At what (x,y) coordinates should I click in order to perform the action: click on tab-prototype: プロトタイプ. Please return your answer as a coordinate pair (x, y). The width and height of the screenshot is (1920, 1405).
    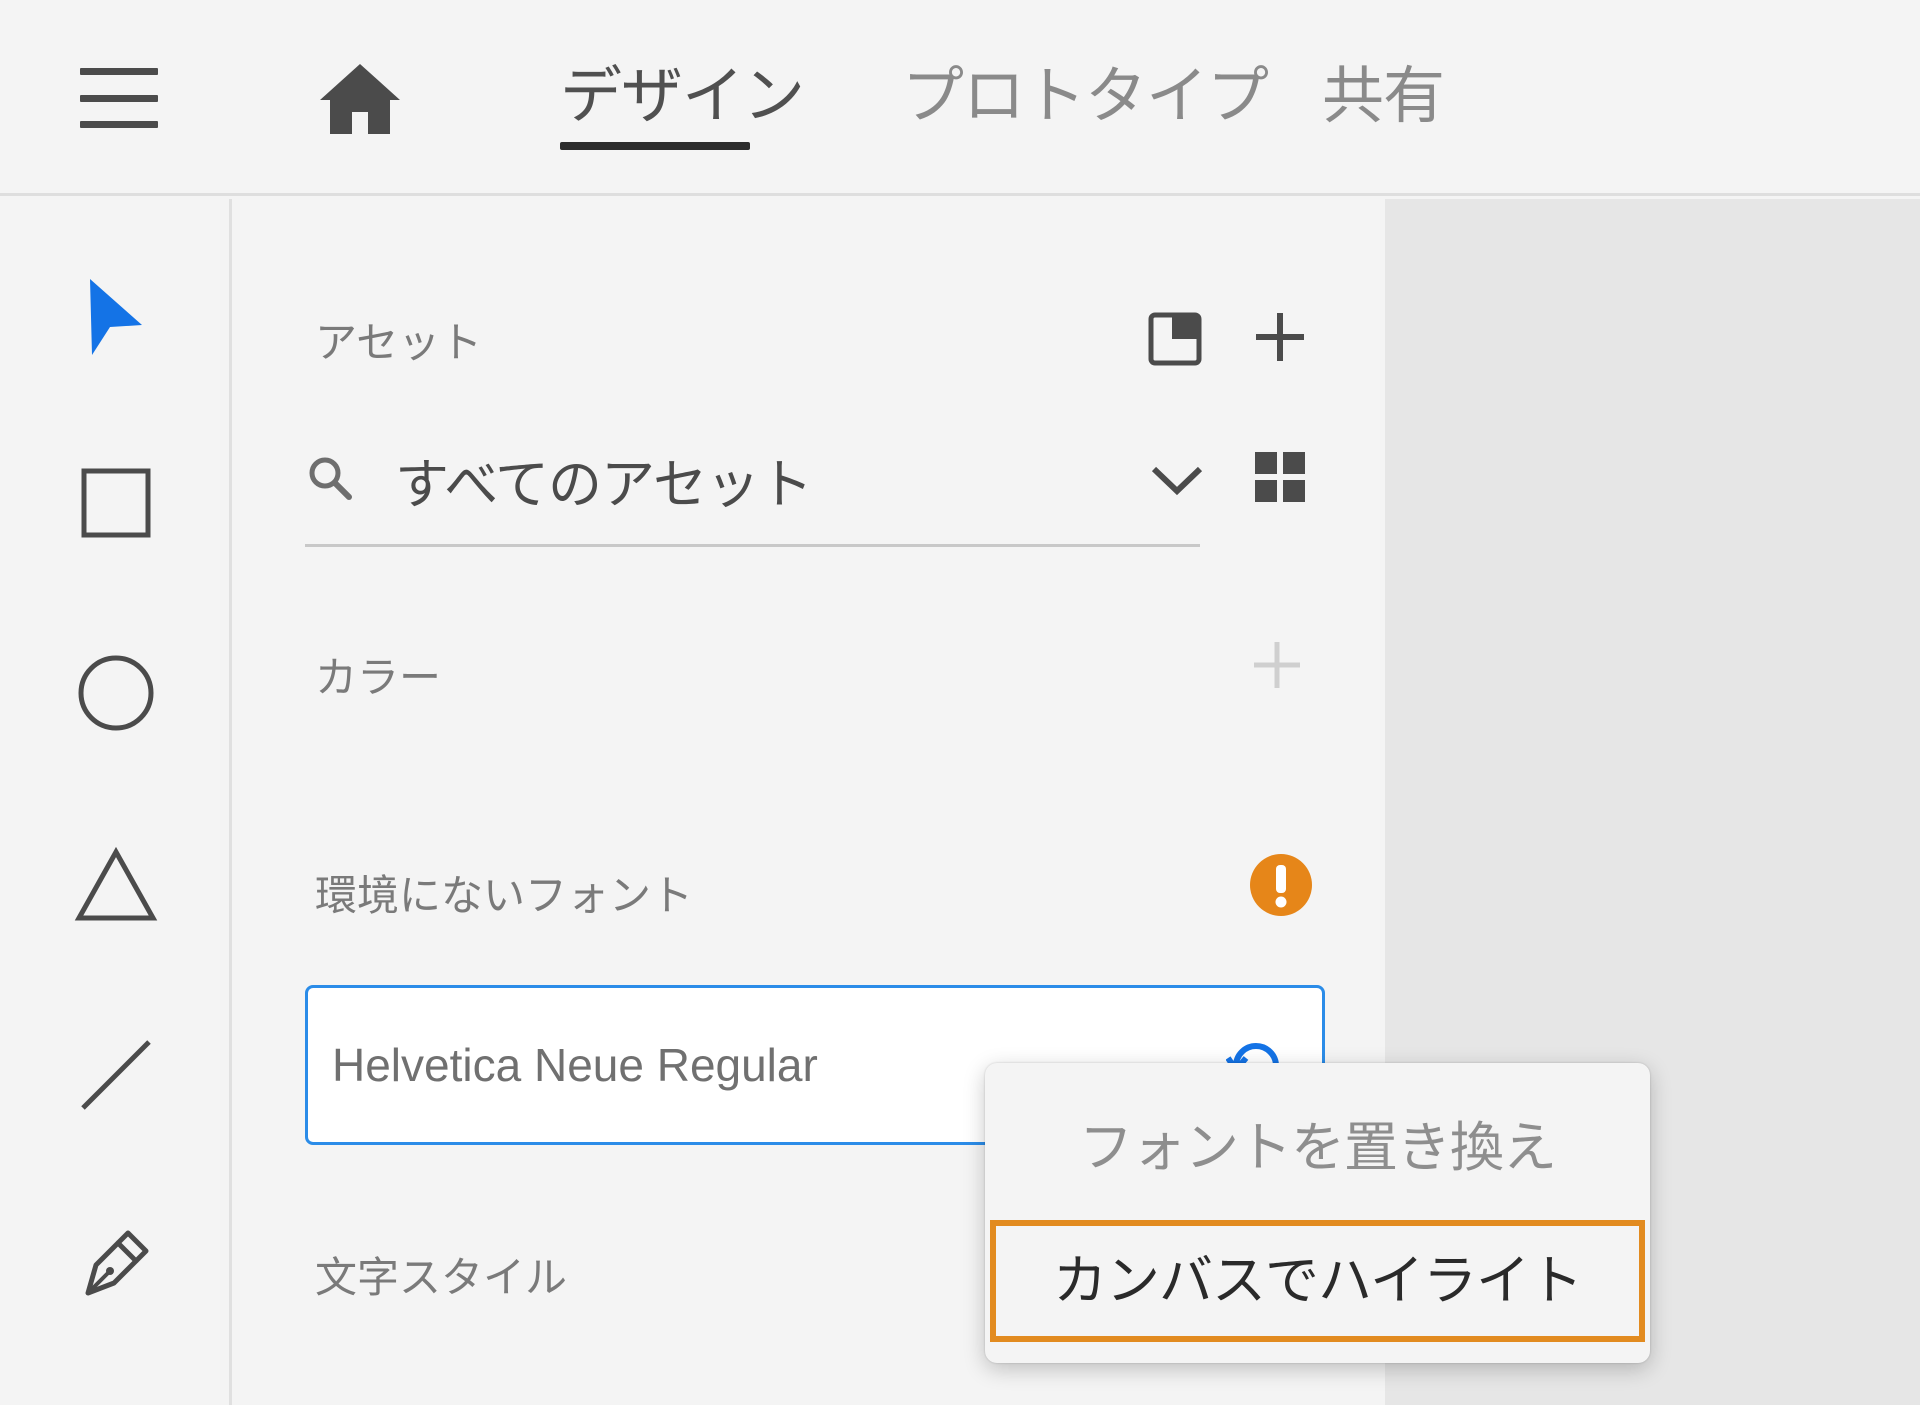
    Looking at the image, I should click on (1085, 125).